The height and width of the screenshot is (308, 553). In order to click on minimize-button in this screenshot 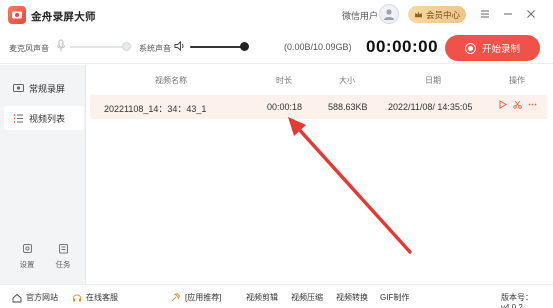, I will do `click(508, 14)`.